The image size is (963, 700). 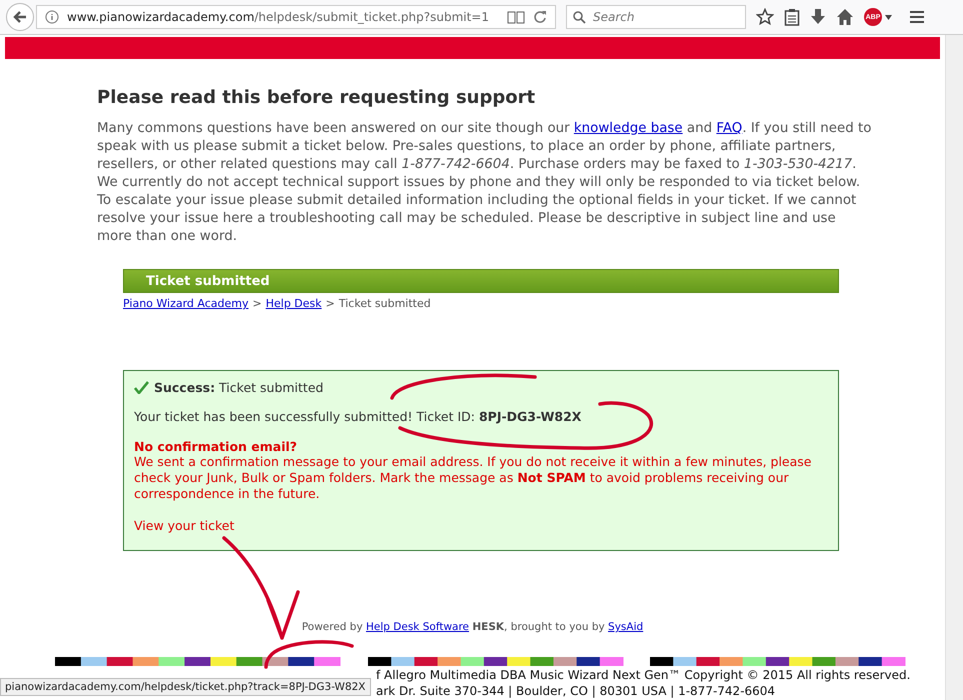 I want to click on back-arrow-icon, so click(x=20, y=17).